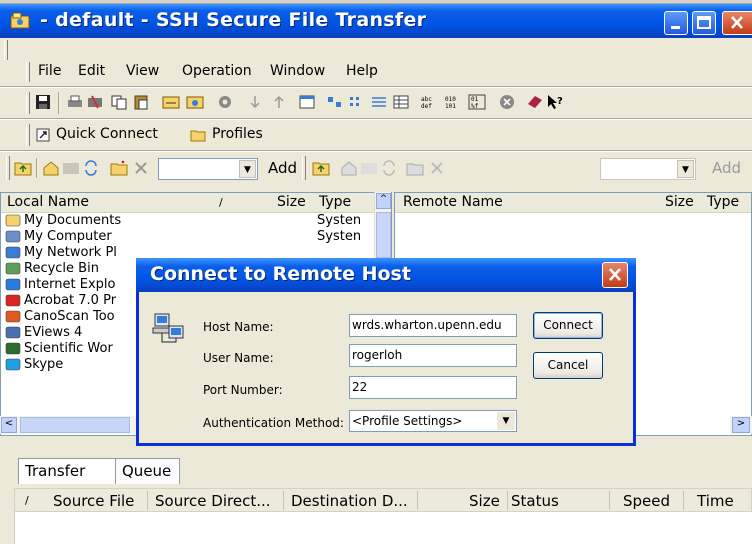 The height and width of the screenshot is (544, 752). I want to click on menu-edit: Edit, so click(91, 71).